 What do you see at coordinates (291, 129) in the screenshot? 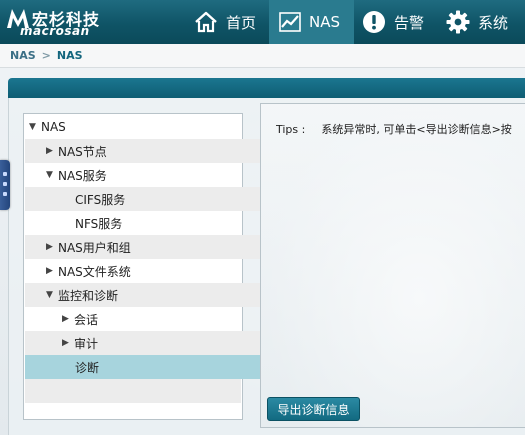
I see `tips-label: Tips :` at bounding box center [291, 129].